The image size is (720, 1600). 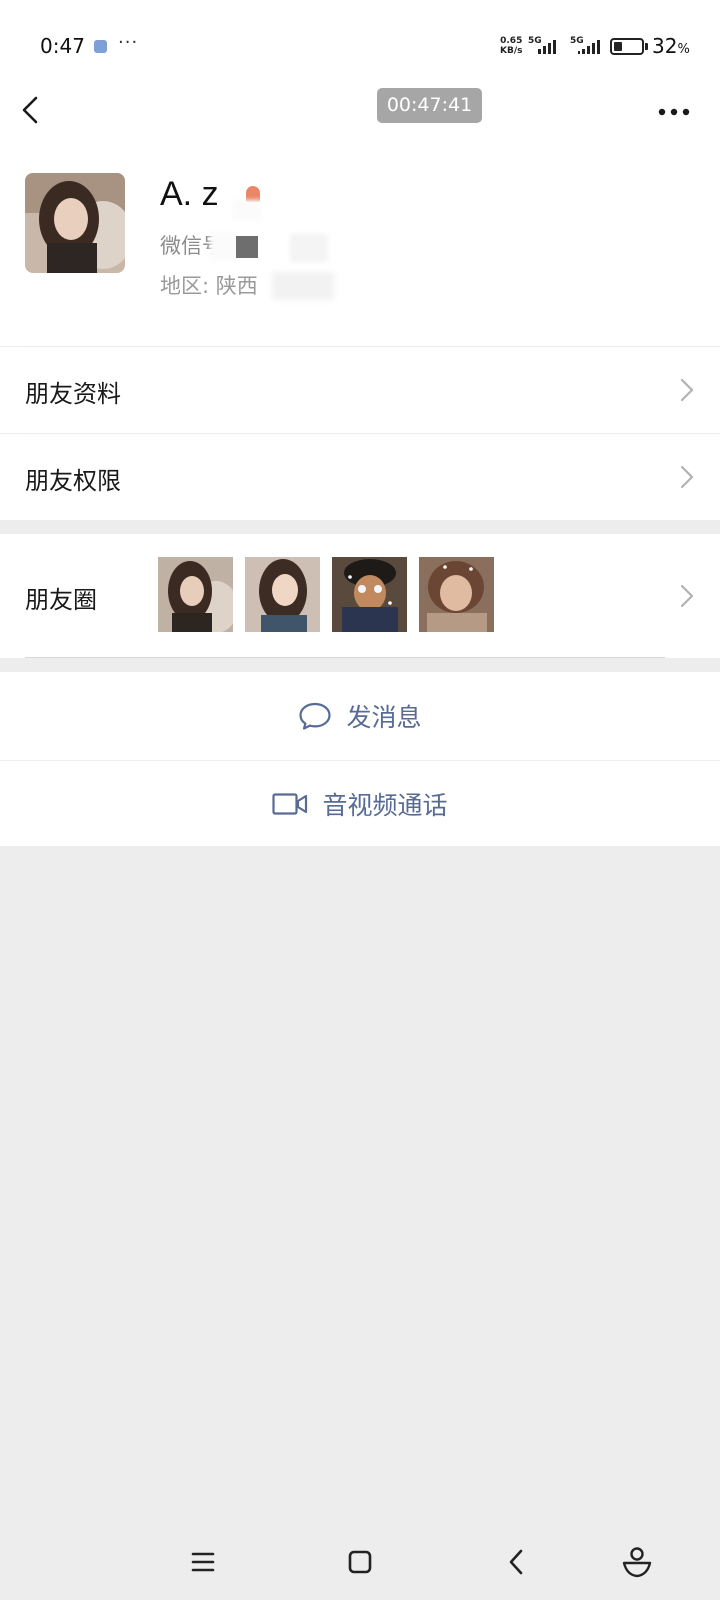 What do you see at coordinates (128, 42) in the screenshot?
I see `status-more-indicator: ···` at bounding box center [128, 42].